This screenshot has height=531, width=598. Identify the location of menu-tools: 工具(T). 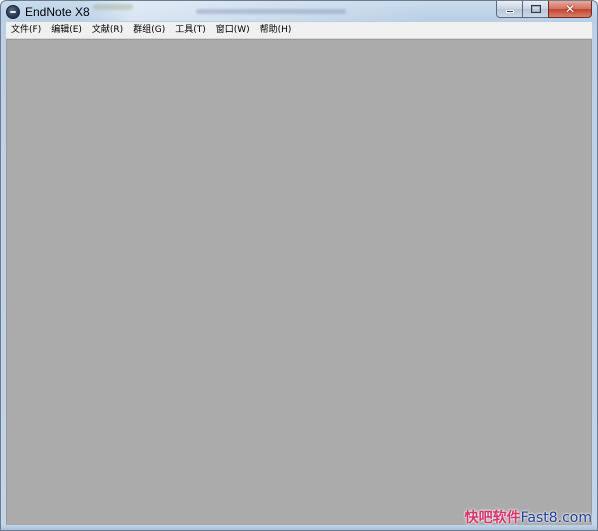
(190, 30).